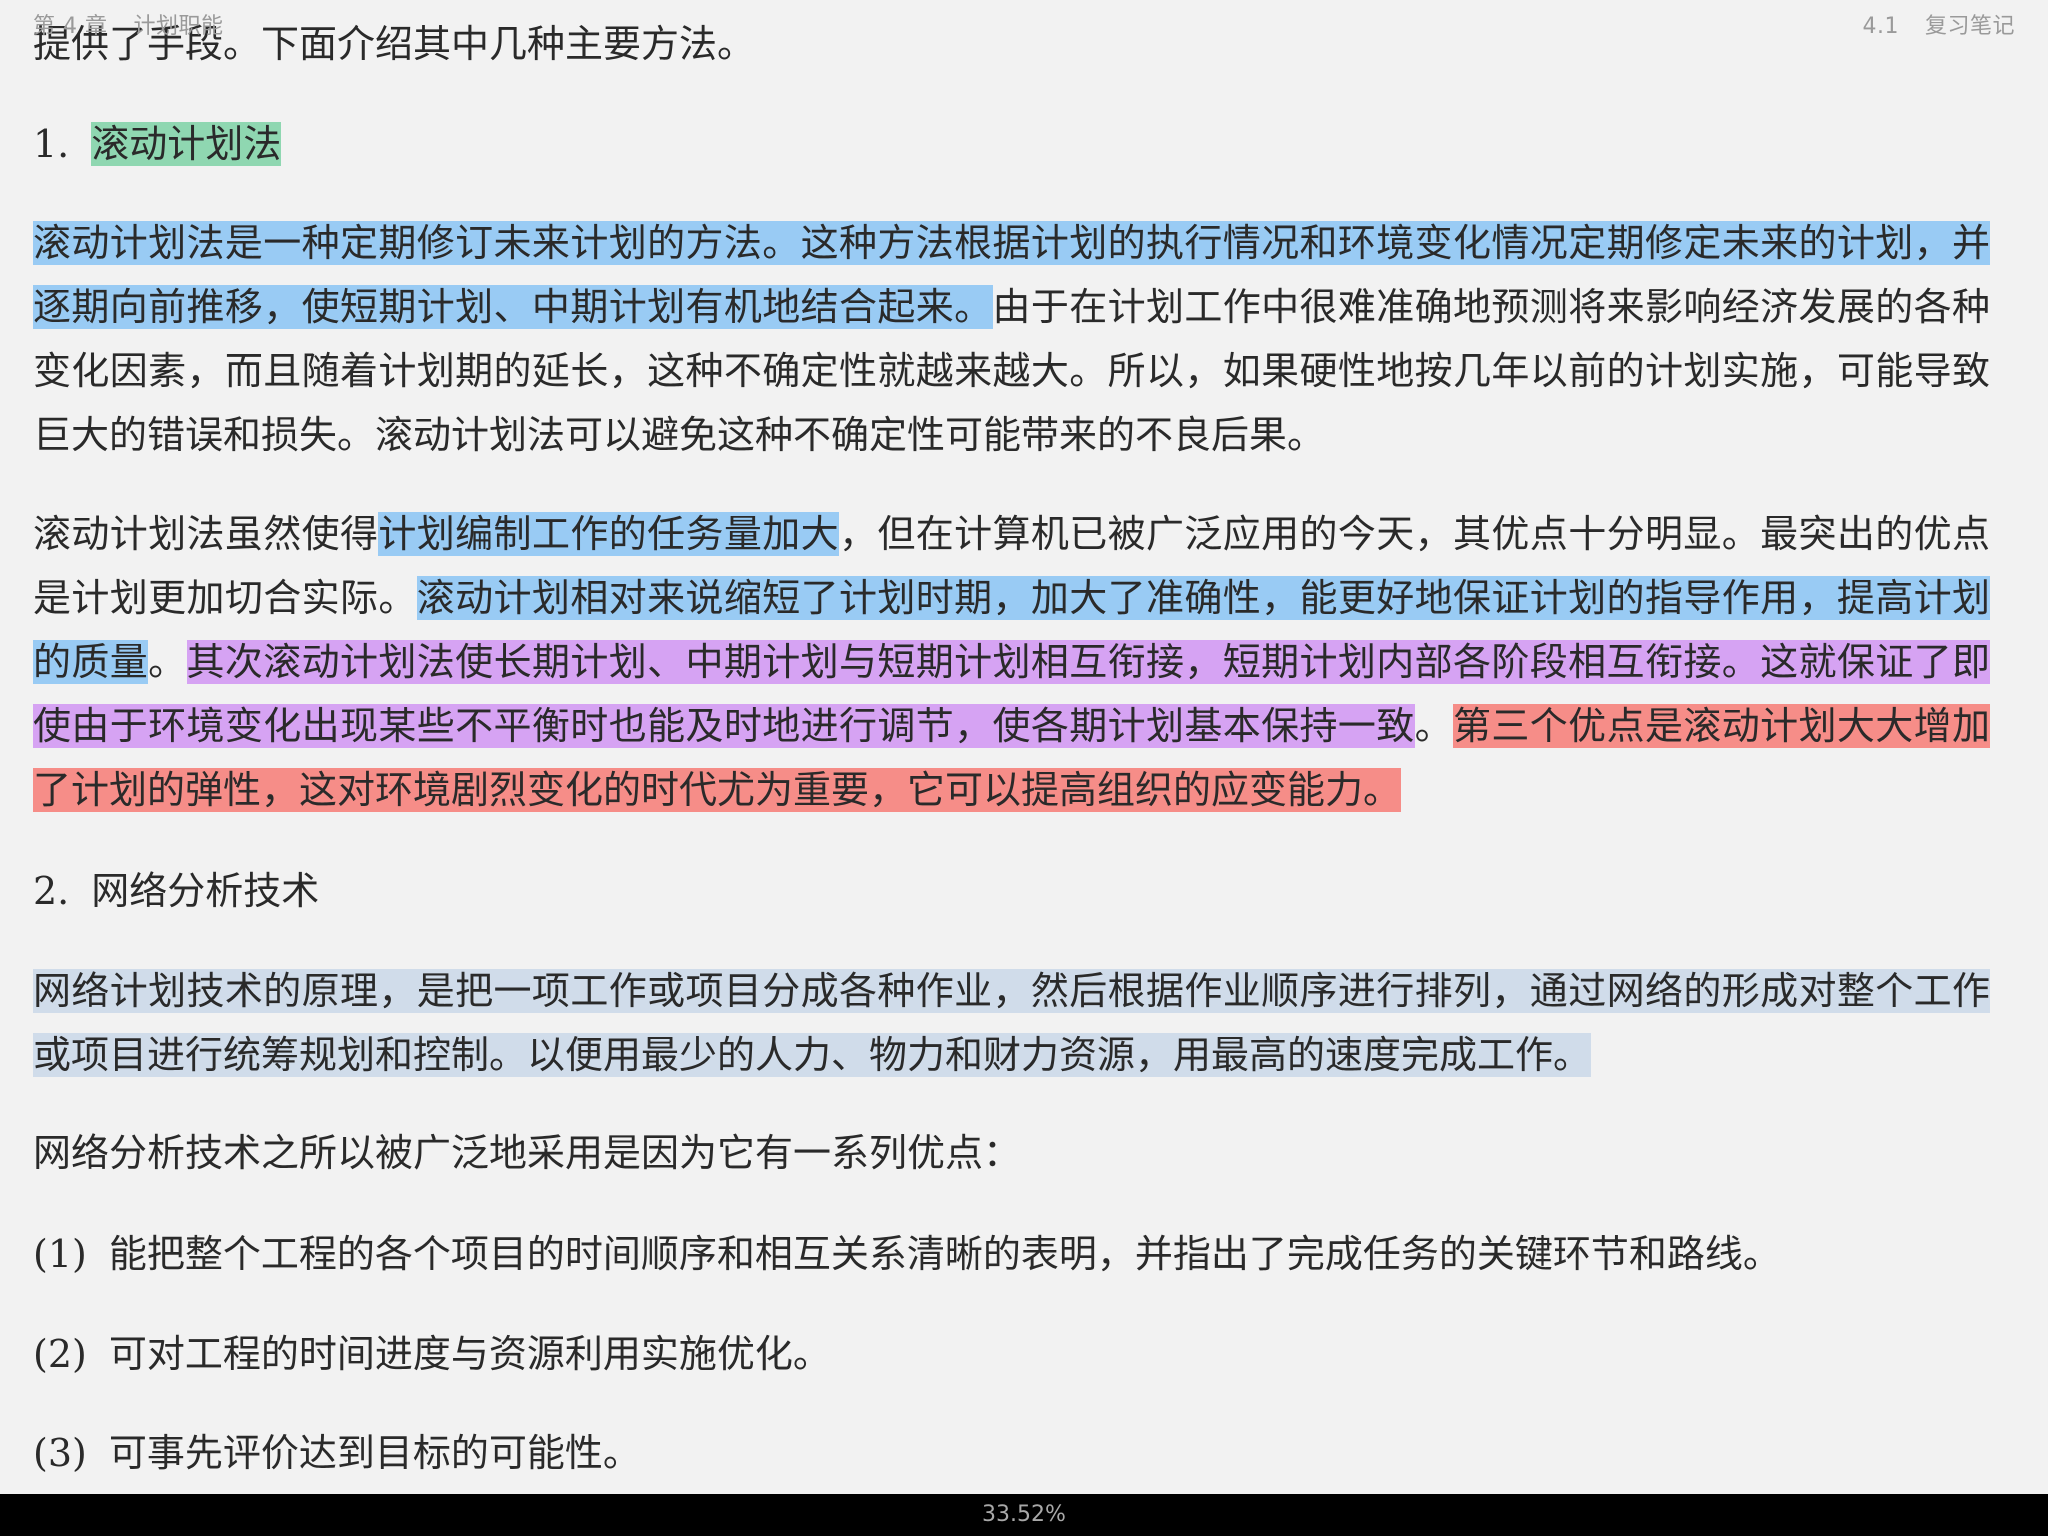  Describe the element at coordinates (60, 1453) in the screenshot. I see `list-marker: (3)` at that location.